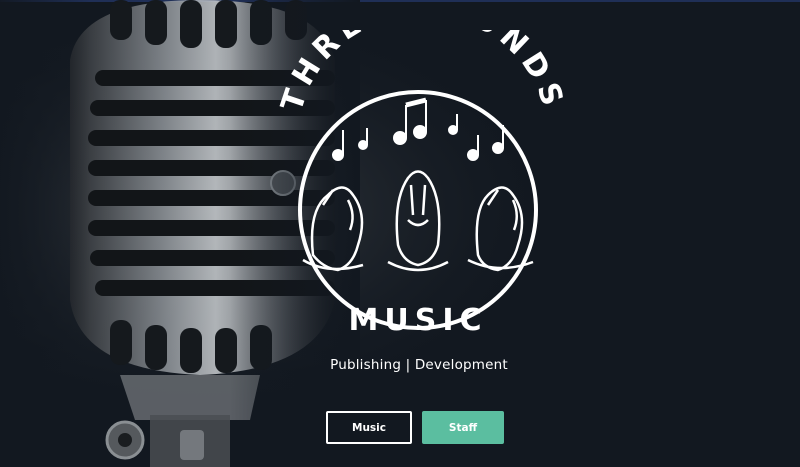 The height and width of the screenshot is (467, 800). Describe the element at coordinates (369, 427) in the screenshot. I see `music-button: Music` at that location.